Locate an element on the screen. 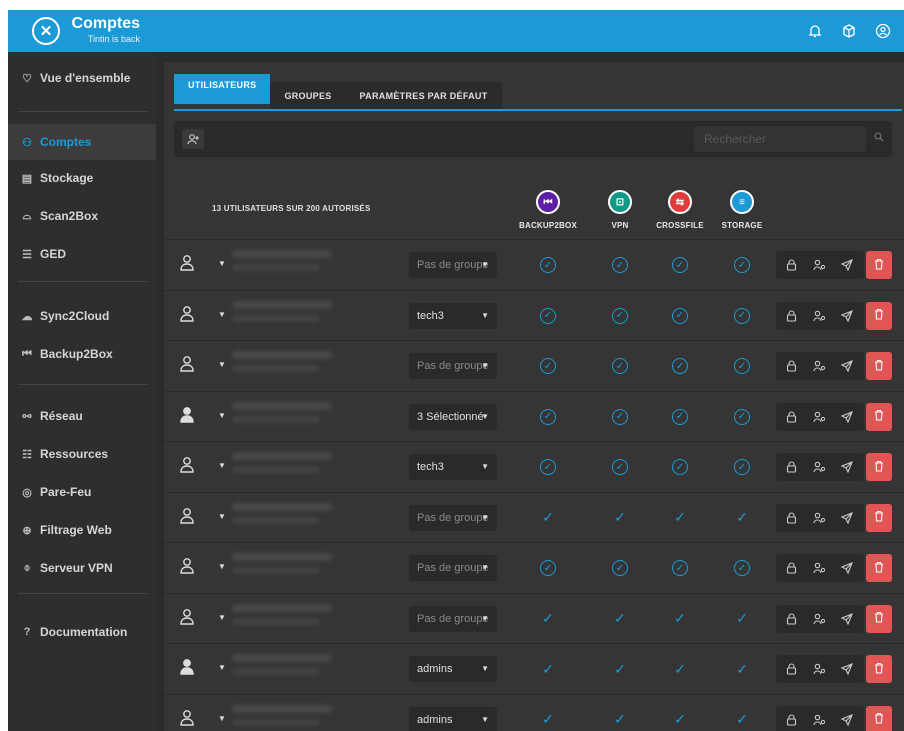 The width and height of the screenshot is (904, 731). sidebar-item-ressources: ☷ Ressources is located at coordinates (82, 454).